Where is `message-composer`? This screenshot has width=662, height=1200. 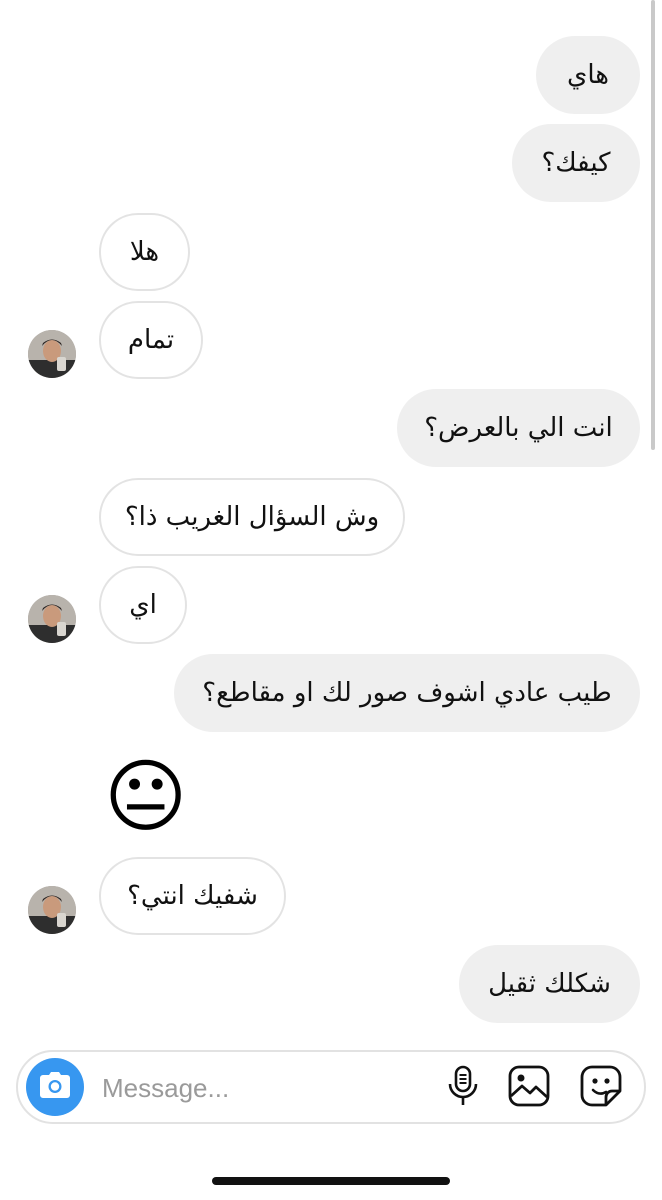
message-composer is located at coordinates (331, 1087).